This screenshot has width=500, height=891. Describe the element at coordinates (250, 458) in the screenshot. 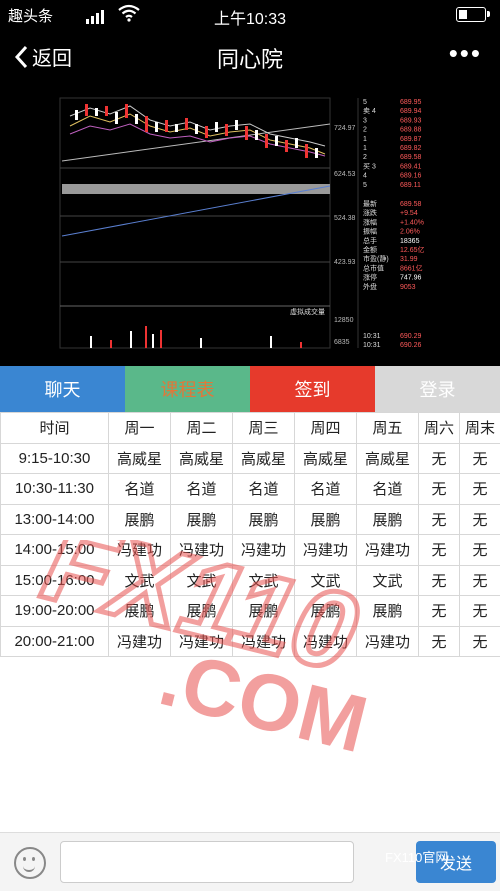

I see `schedule-row: 9:15-10:30高威星高威星高威星高威星高威星无无` at that location.